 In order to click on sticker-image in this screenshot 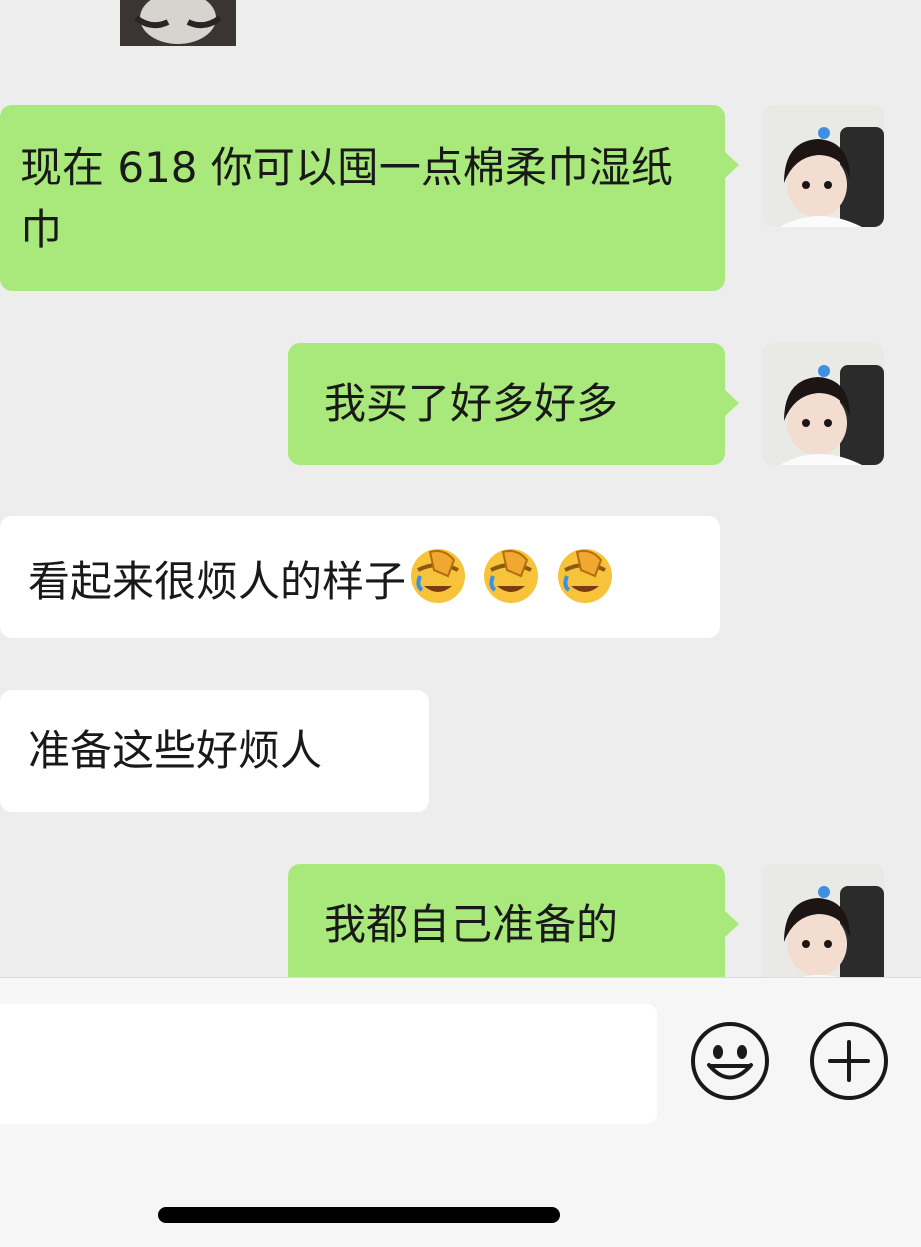, I will do `click(178, 27)`.